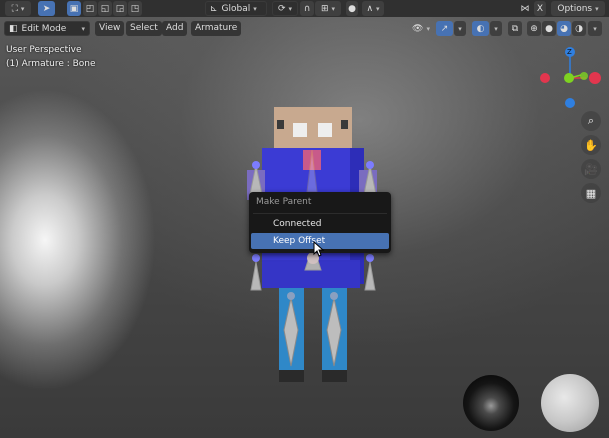 The width and height of the screenshot is (609, 438). I want to click on overlays-icon: ◐, so click(480, 28).